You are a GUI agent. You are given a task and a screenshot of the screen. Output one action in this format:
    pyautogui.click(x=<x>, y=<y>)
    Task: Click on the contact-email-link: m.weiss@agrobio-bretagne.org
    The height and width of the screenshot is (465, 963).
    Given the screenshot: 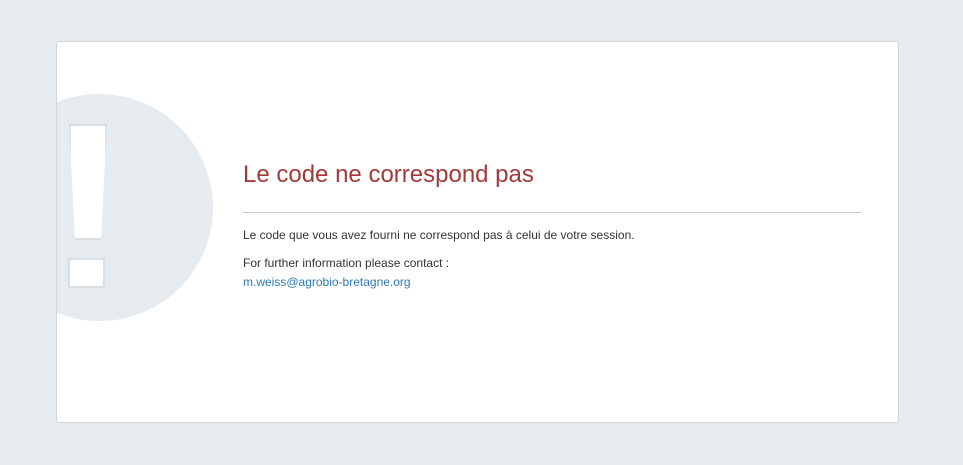 What is the action you would take?
    pyautogui.click(x=327, y=282)
    